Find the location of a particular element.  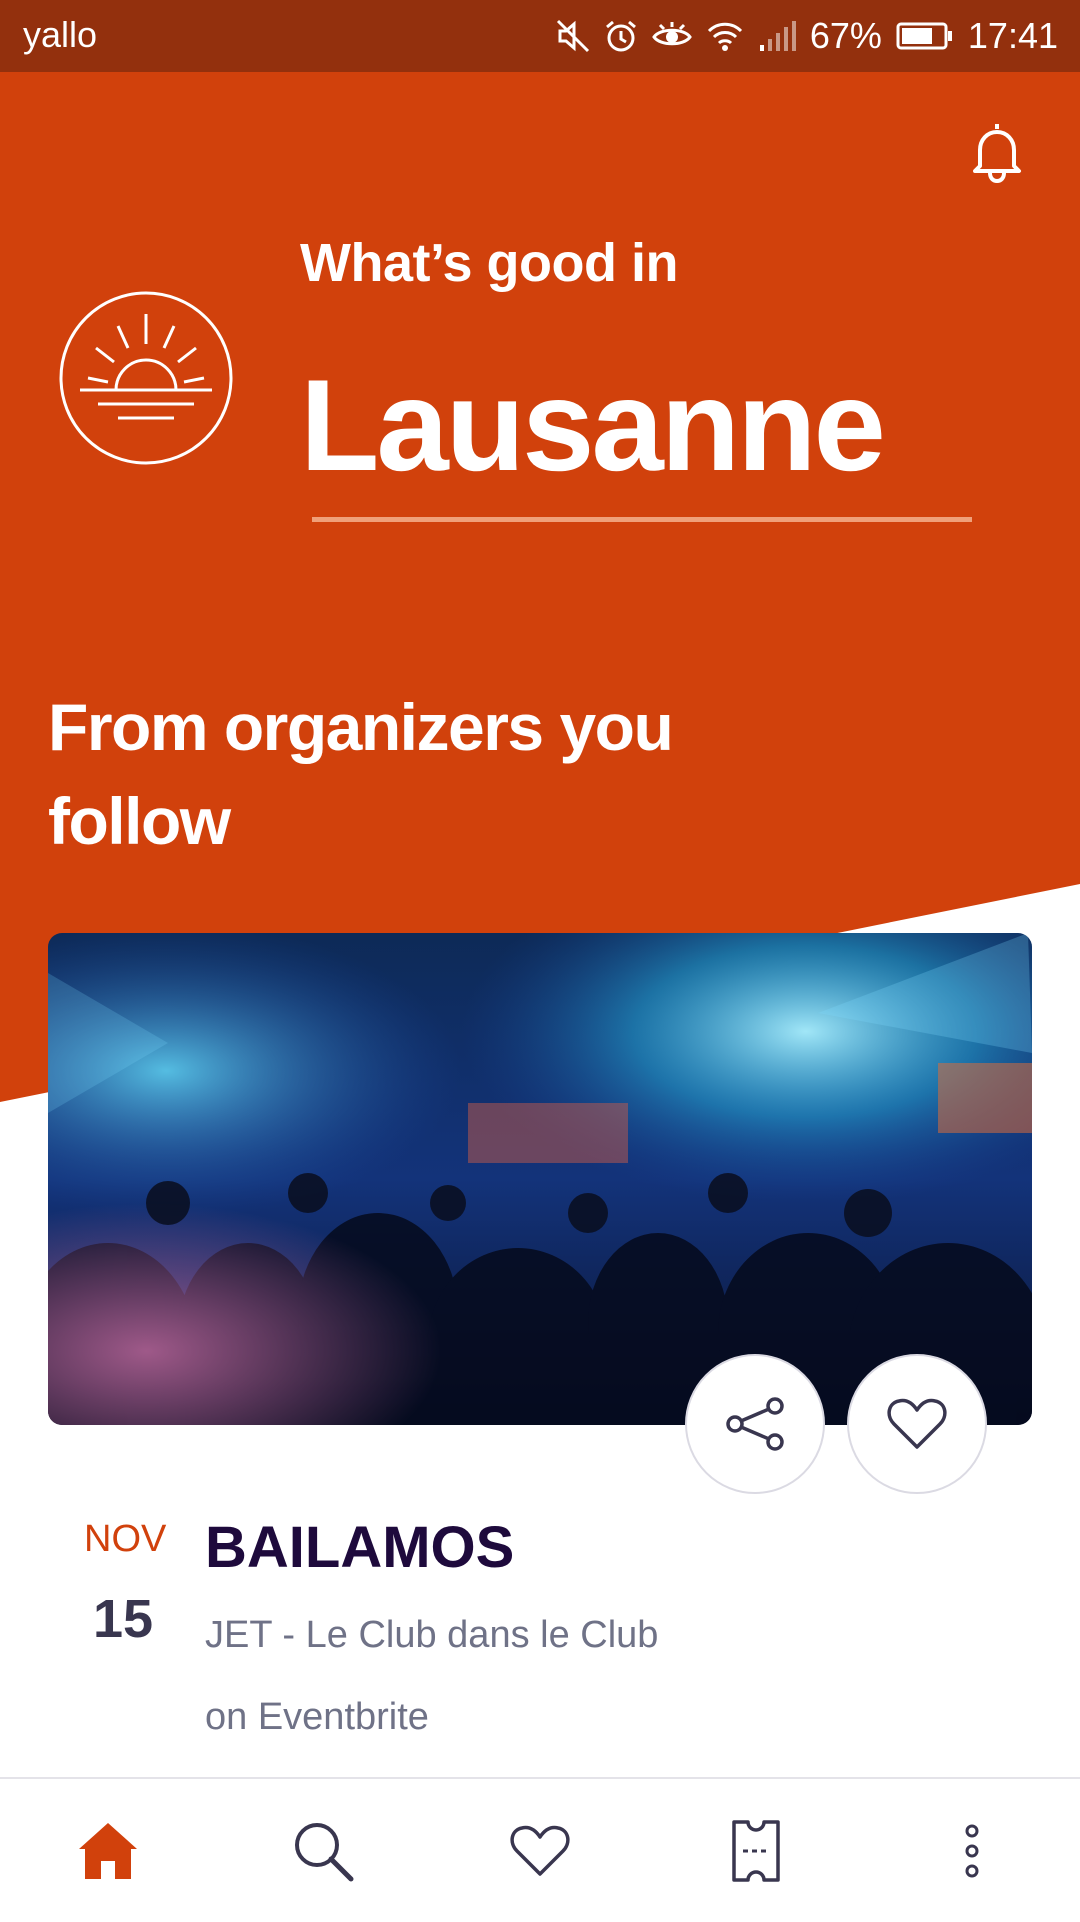

bottom-nav is located at coordinates (540, 1849).